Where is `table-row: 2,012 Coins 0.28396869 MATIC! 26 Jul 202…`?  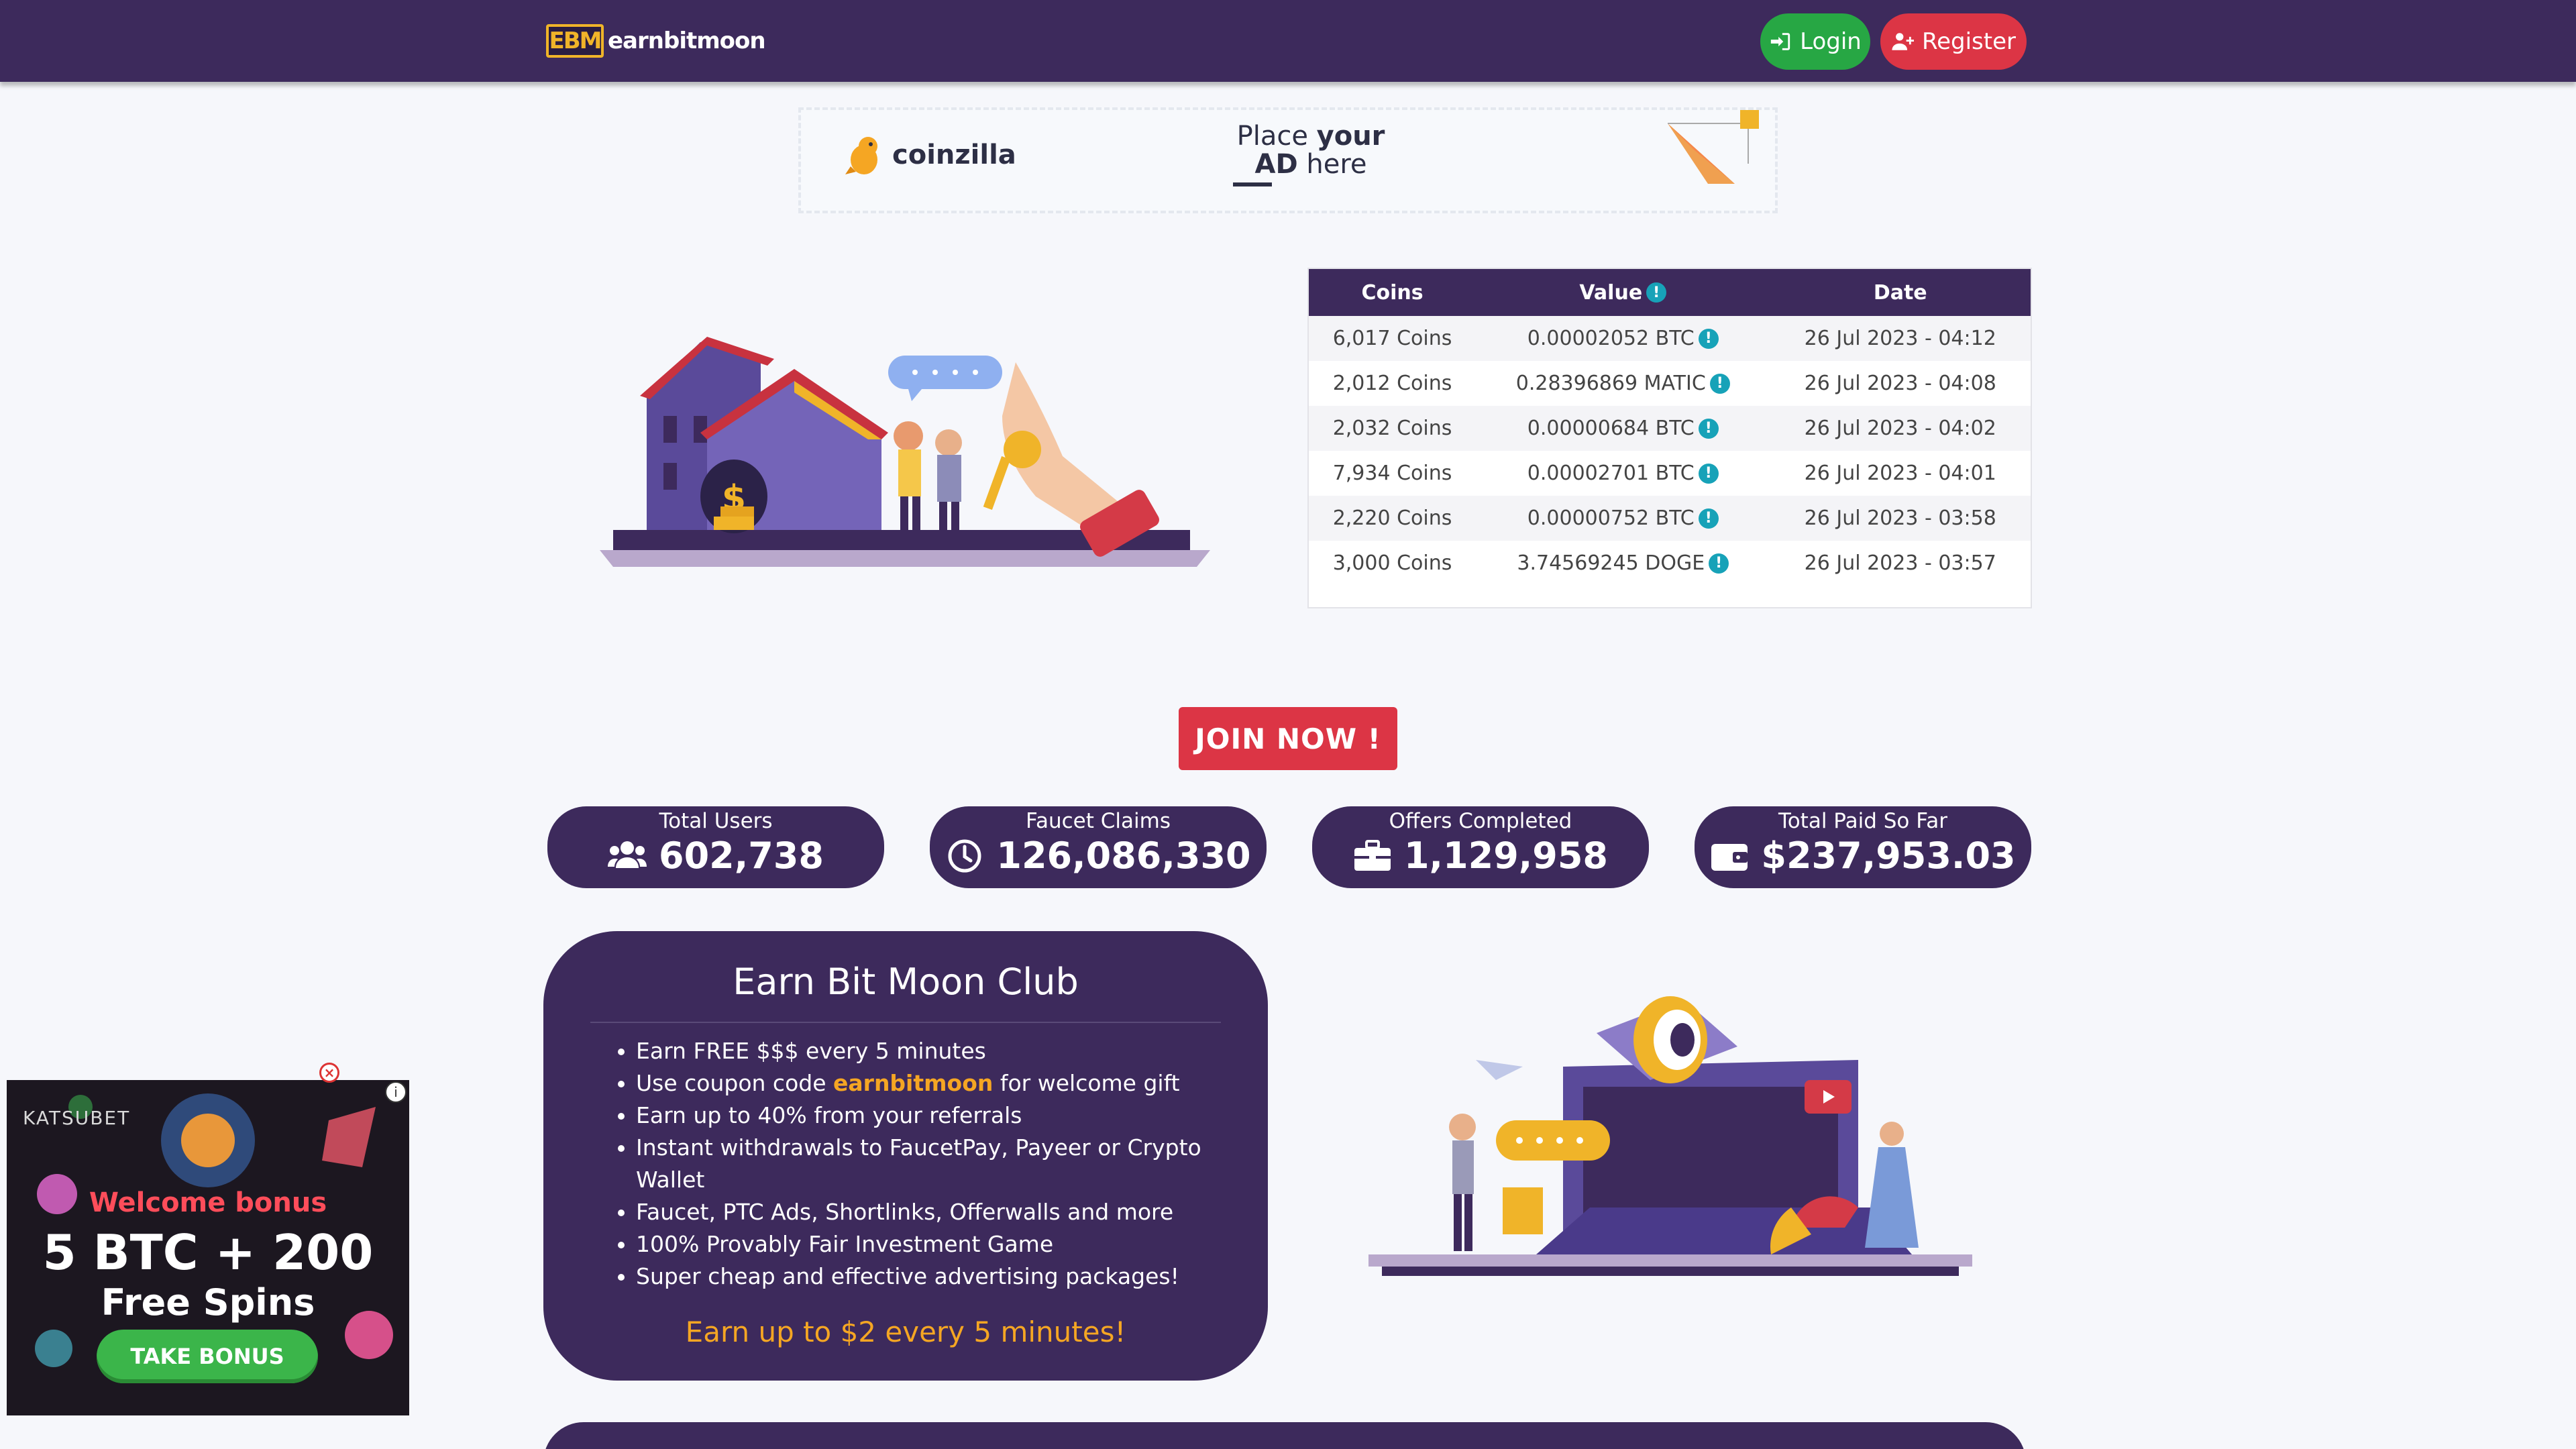
table-row: 2,012 Coins 0.28396869 MATIC! 26 Jul 202… is located at coordinates (1670, 383).